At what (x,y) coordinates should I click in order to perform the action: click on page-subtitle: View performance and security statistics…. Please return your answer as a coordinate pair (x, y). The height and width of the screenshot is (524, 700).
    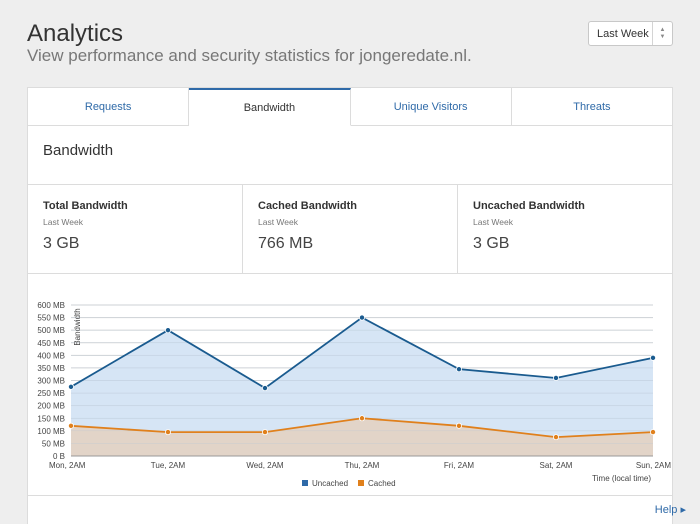
    Looking at the image, I should click on (249, 55).